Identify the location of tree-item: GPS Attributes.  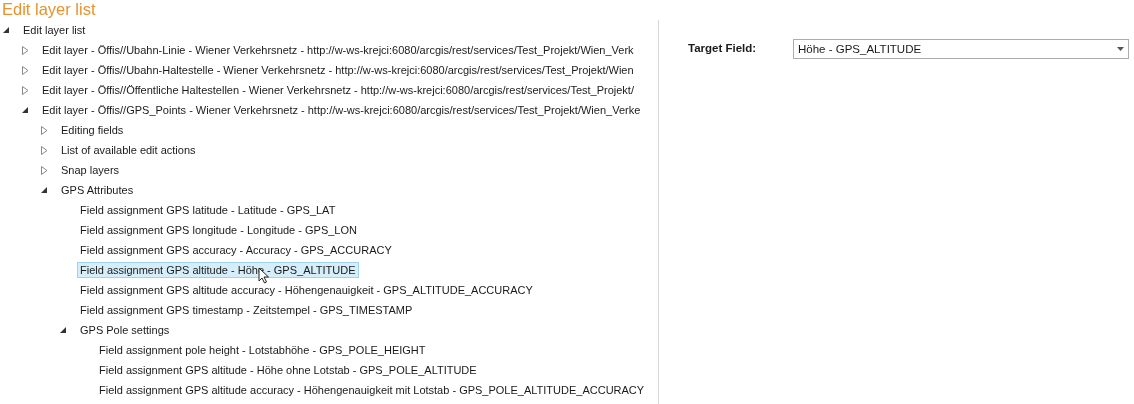
(97, 190).